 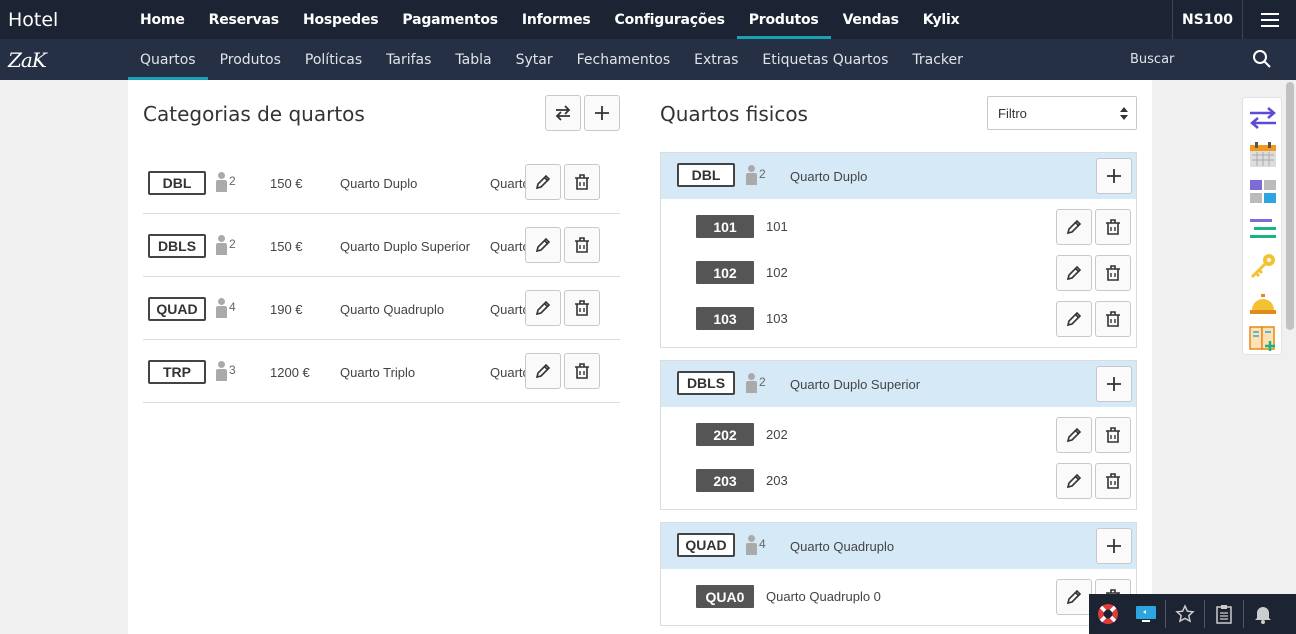 What do you see at coordinates (1263, 303) in the screenshot?
I see `reception-bell-icon` at bounding box center [1263, 303].